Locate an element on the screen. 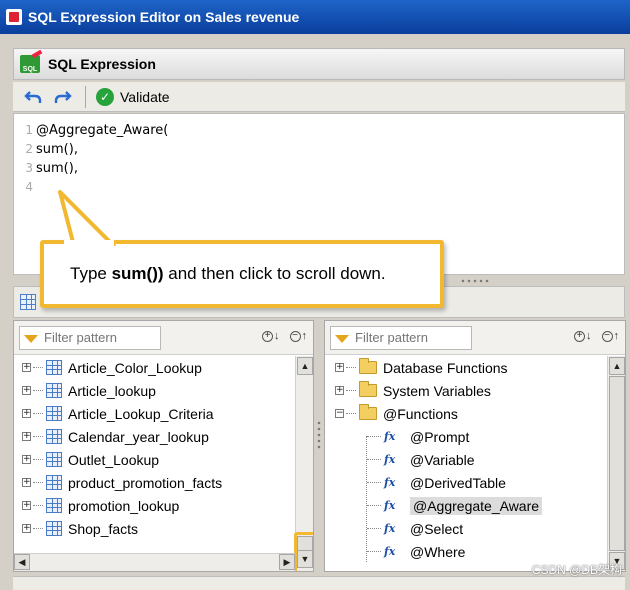 This screenshot has width=630, height=590. window-title: SQL Expression Editor on Sales revenue is located at coordinates (164, 17).